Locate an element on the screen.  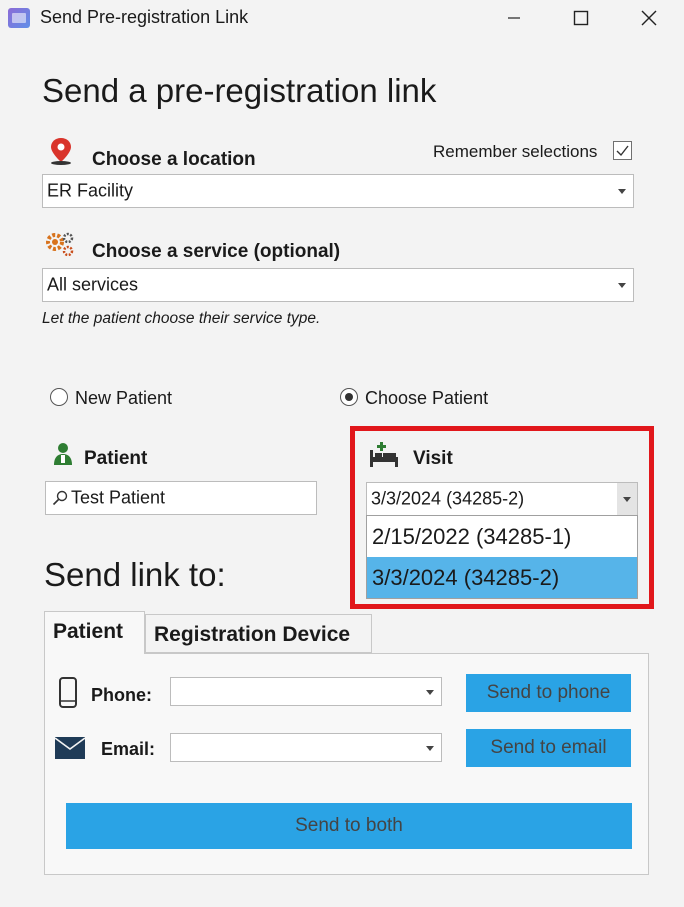
patient-search-value: Test Patient is located at coordinates (118, 497).